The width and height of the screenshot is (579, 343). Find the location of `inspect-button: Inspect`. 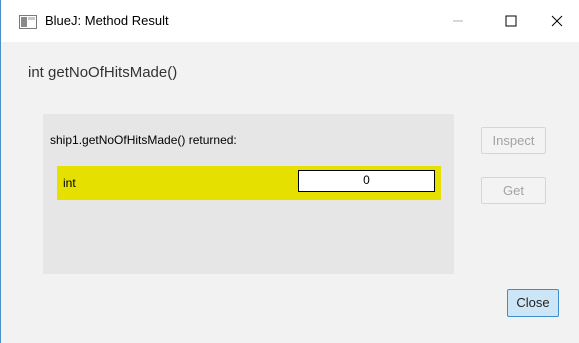

inspect-button: Inspect is located at coordinates (513, 140).